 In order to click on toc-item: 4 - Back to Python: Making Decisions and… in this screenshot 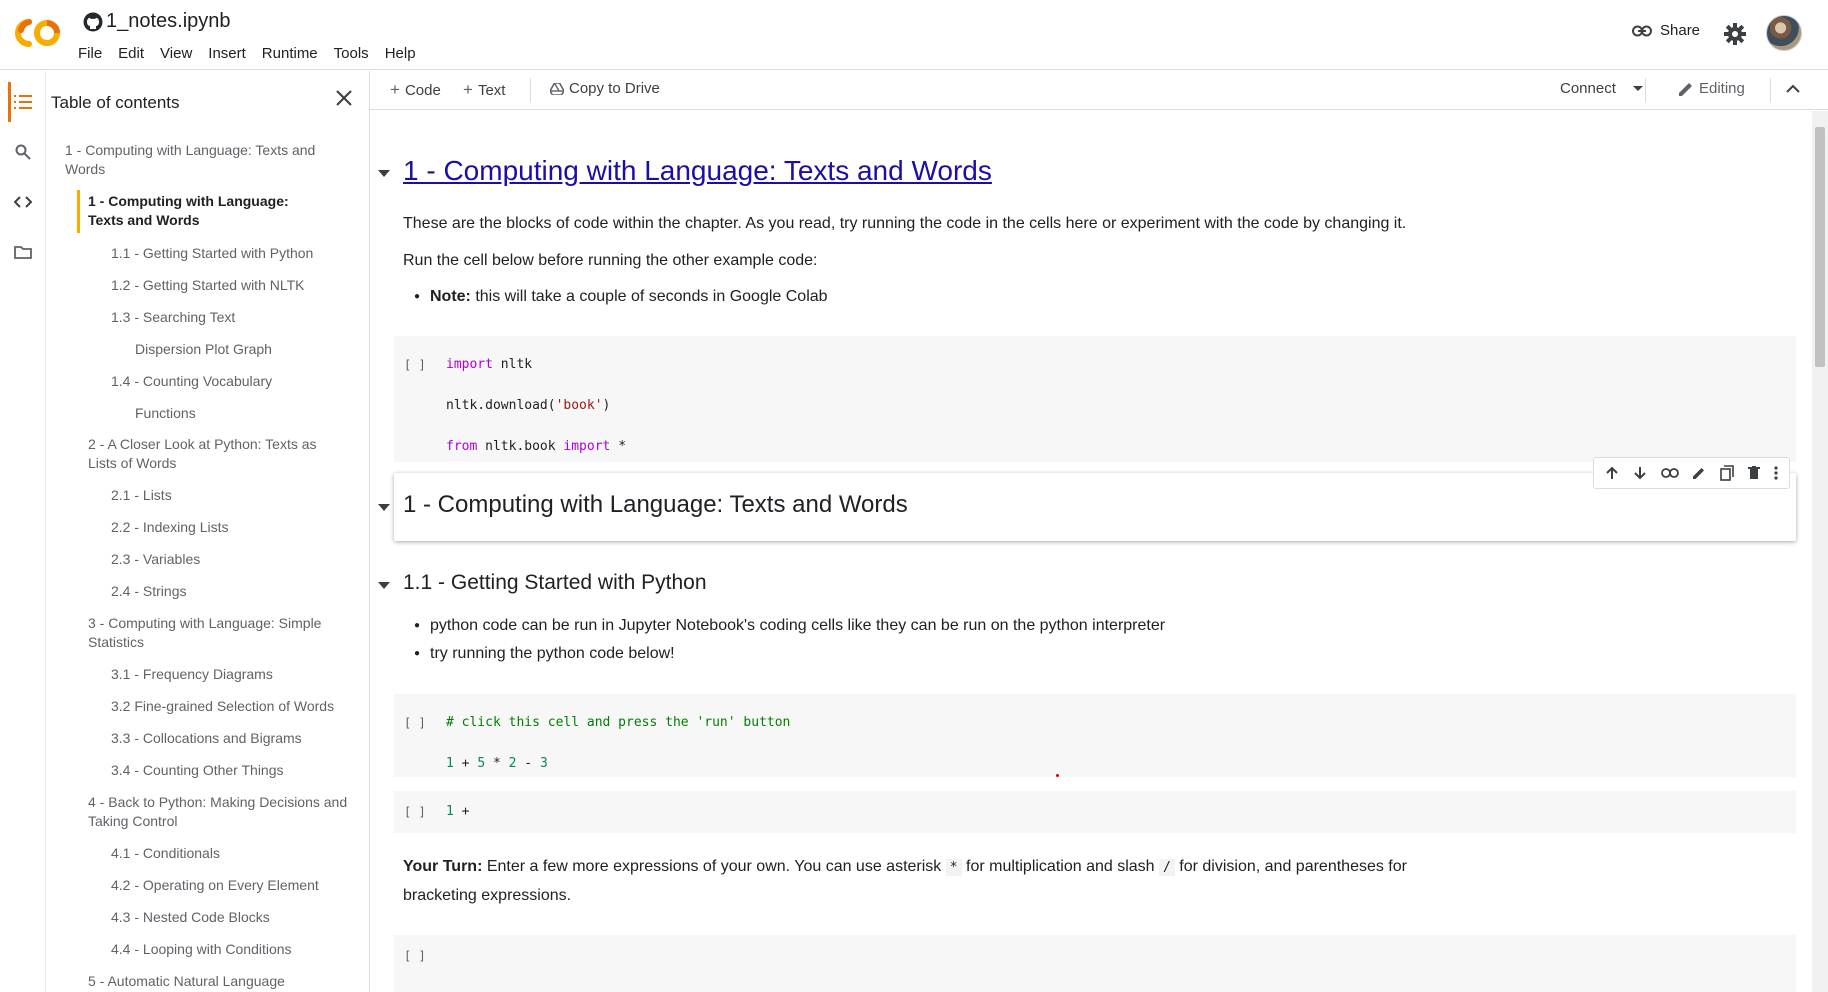, I will do `click(218, 812)`.